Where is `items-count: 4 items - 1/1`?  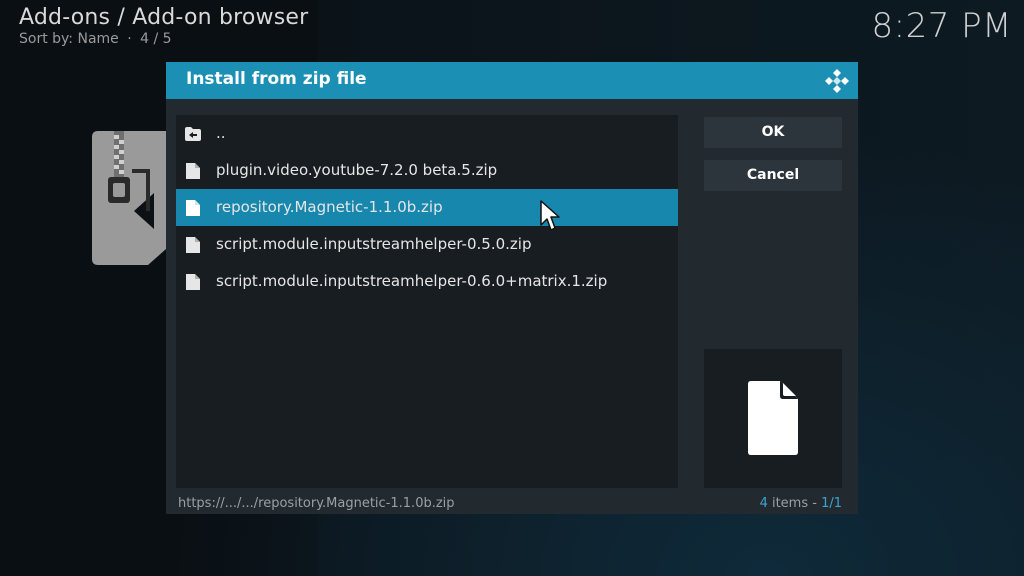
items-count: 4 items - 1/1 is located at coordinates (801, 503).